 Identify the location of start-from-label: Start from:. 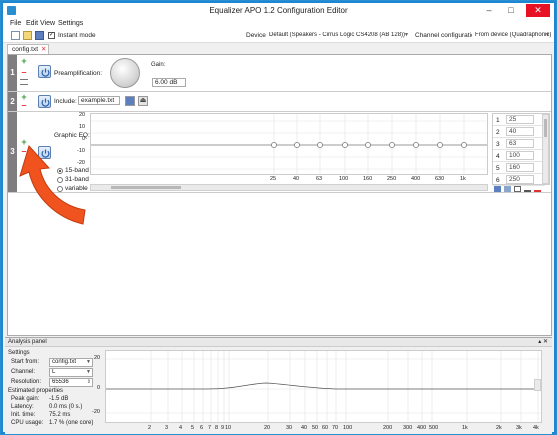
(25, 362).